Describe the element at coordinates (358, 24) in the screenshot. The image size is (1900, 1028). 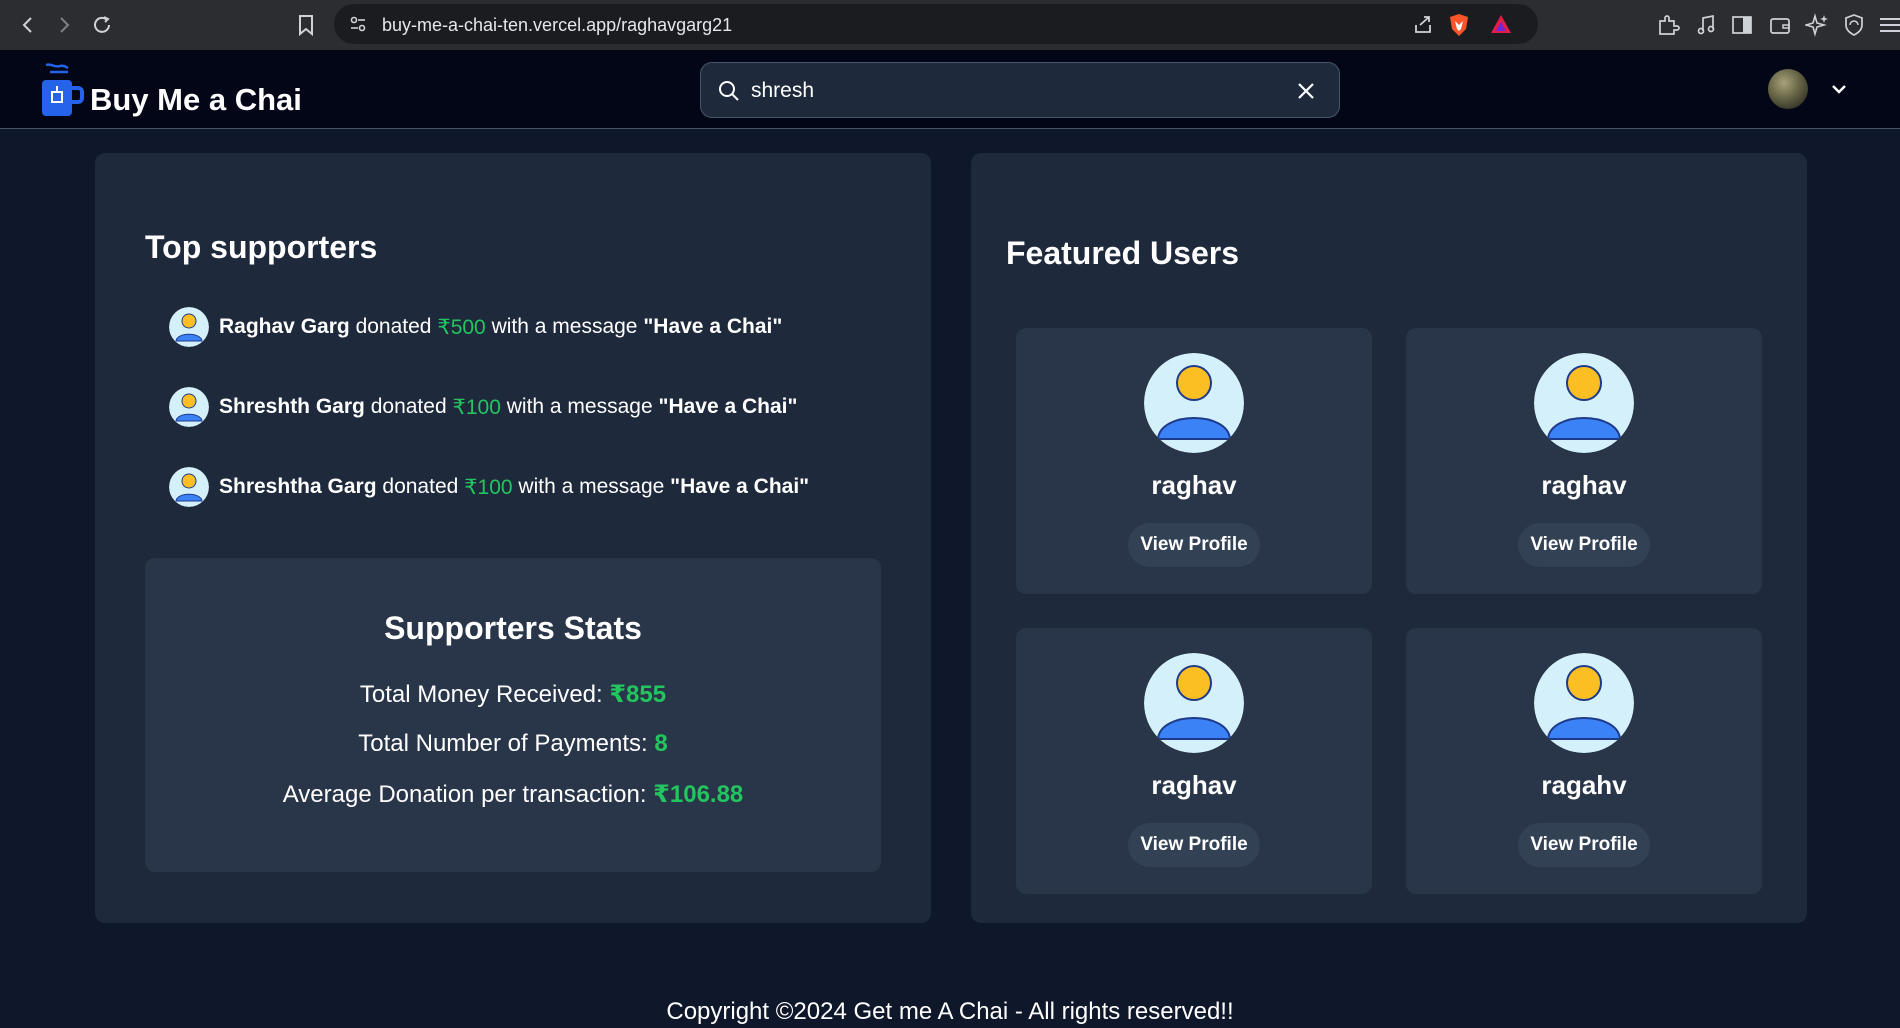
I see `site-info-icon` at that location.